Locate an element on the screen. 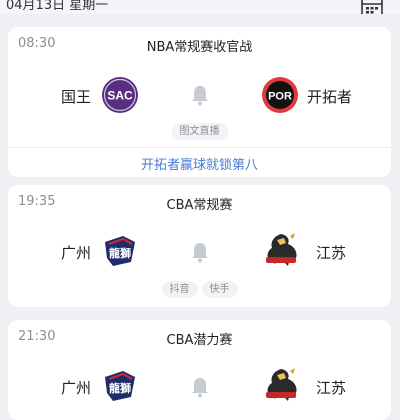 Image resolution: width=400 pixels, height=420 pixels. svg-text: POR is located at coordinates (280, 97).